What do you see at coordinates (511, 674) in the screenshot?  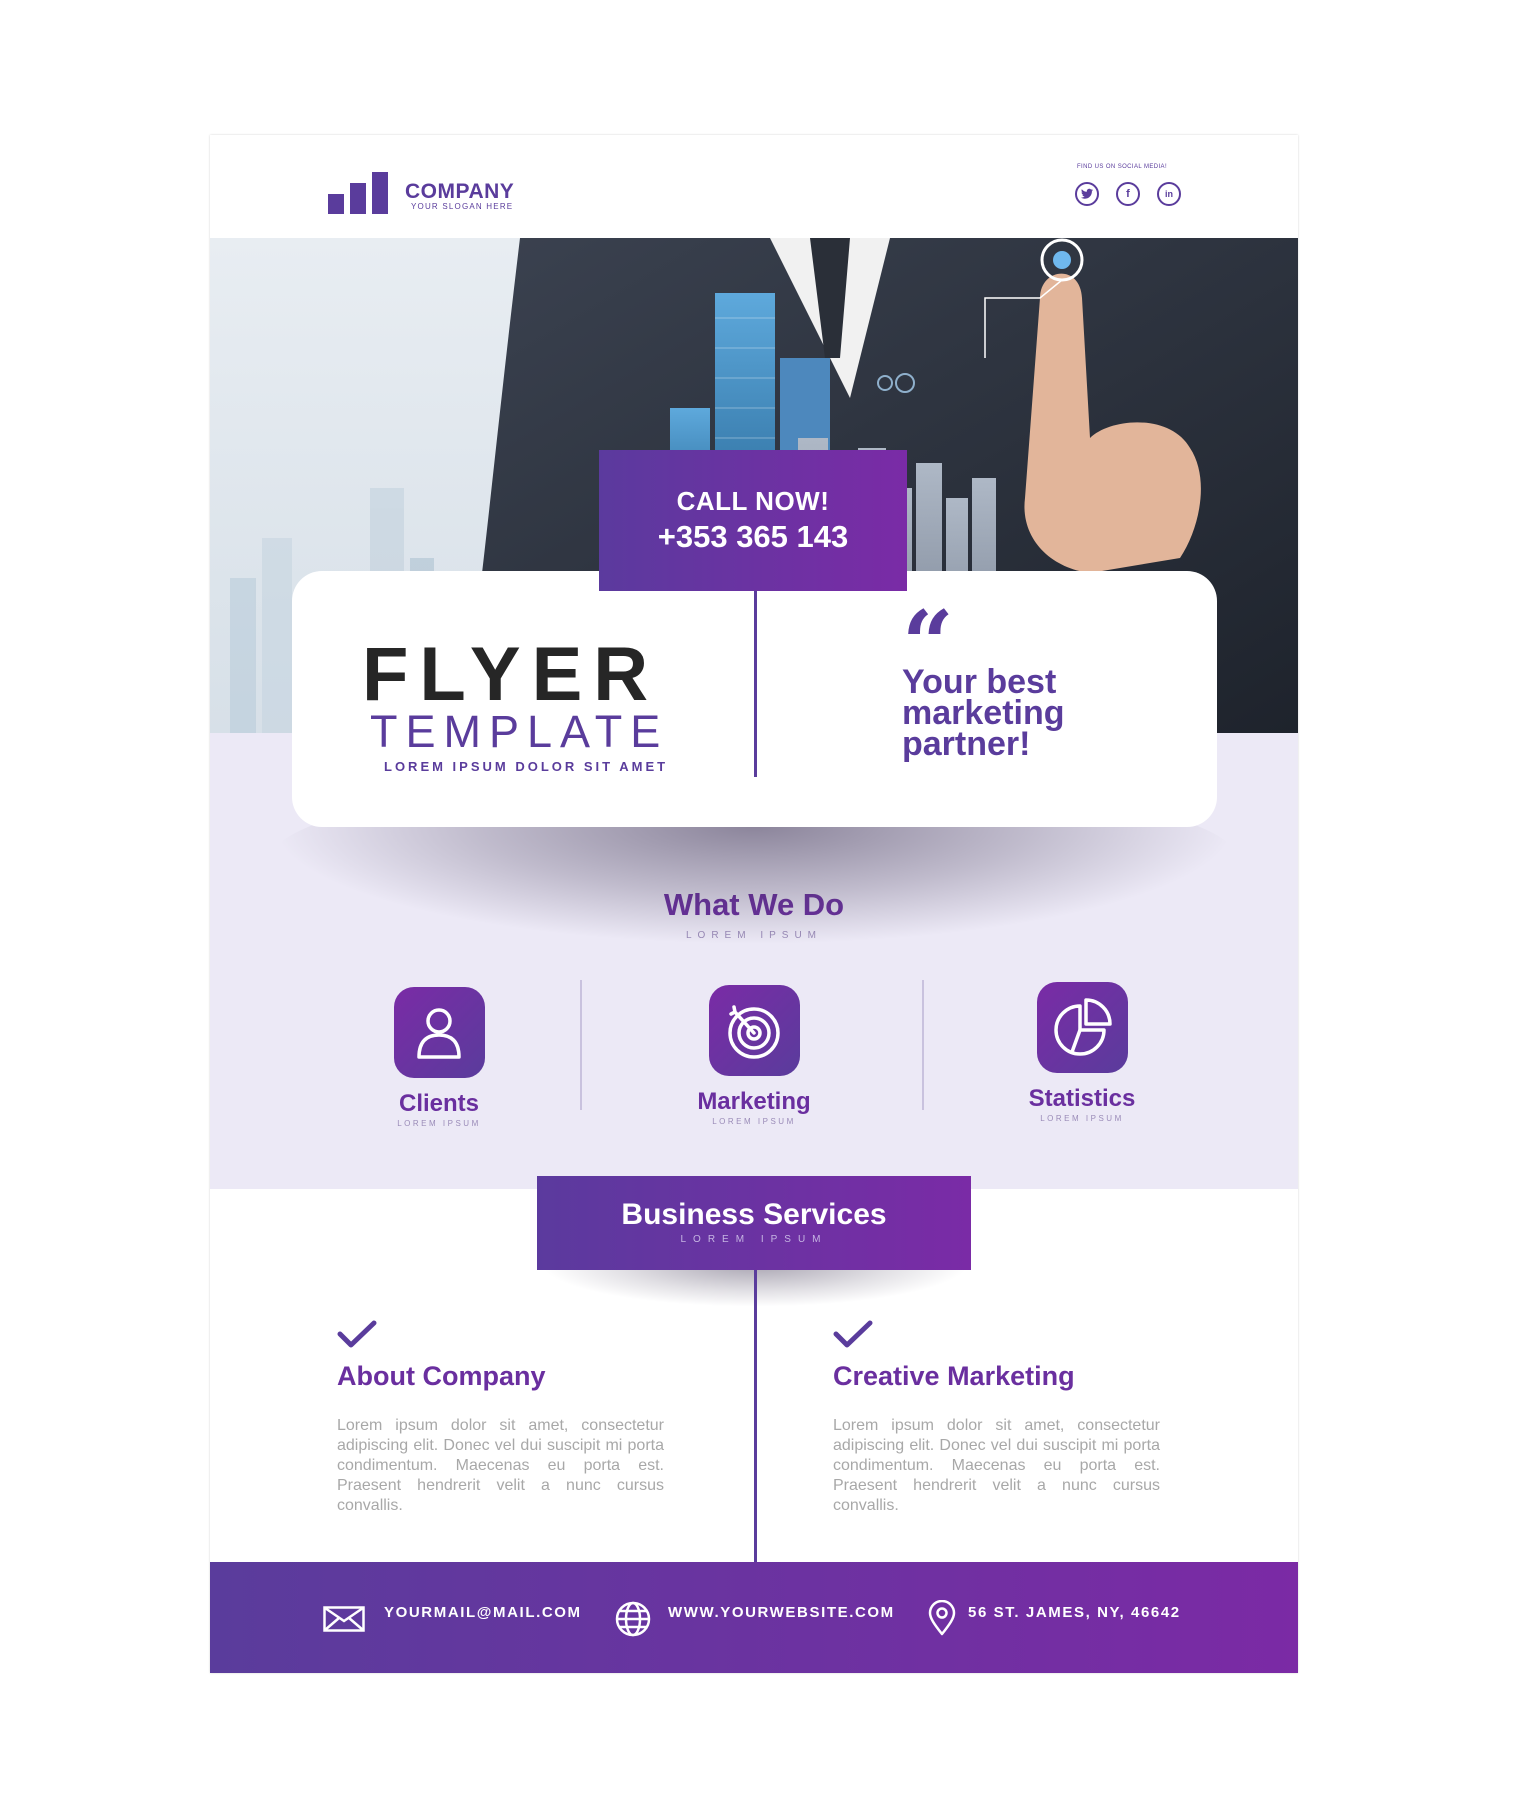 I see `flyer-title: FLYER` at bounding box center [511, 674].